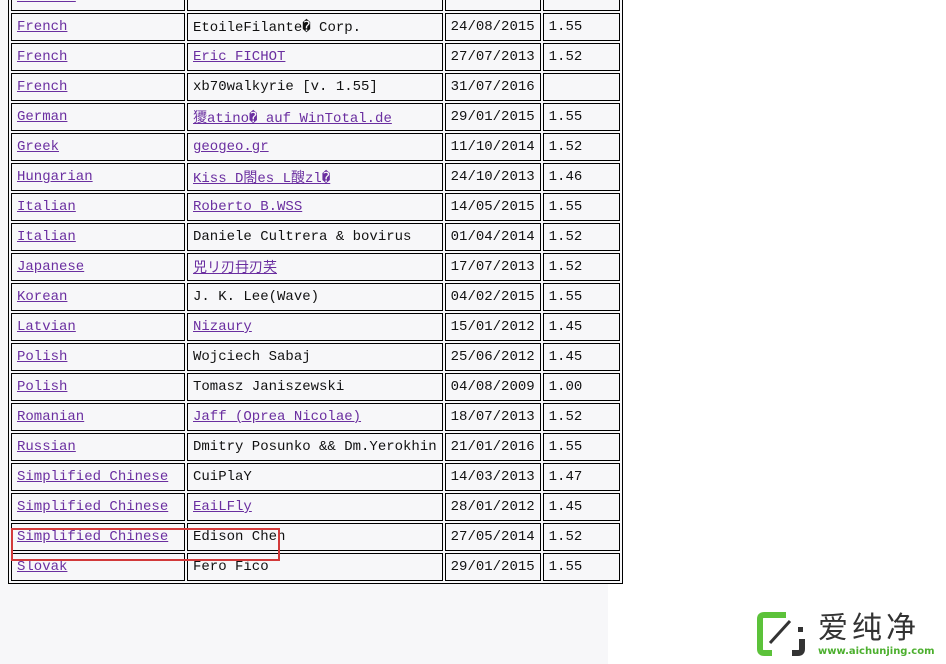  What do you see at coordinates (42, 567) in the screenshot?
I see `language-link: Slovak` at bounding box center [42, 567].